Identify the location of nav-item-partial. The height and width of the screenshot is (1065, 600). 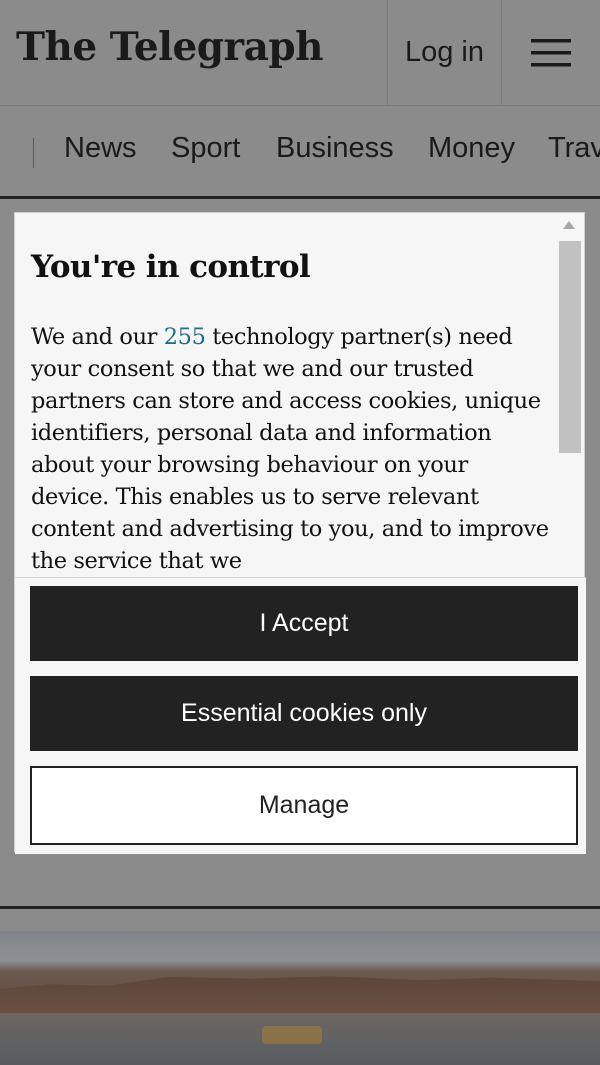
(1, 154).